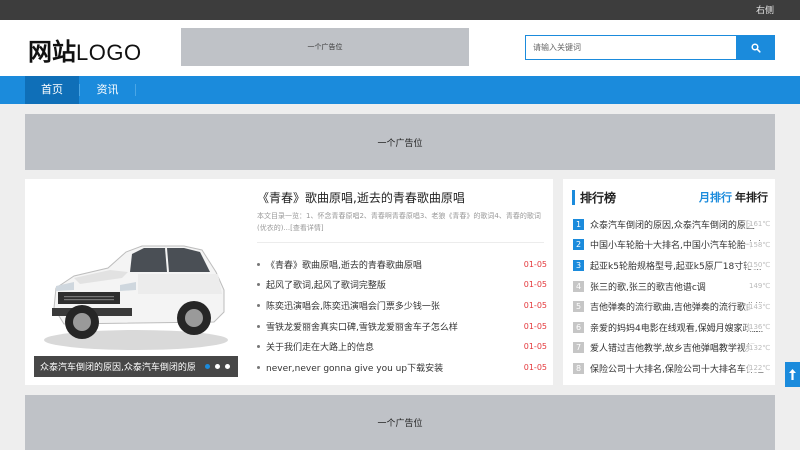 This screenshot has height=450, width=800. Describe the element at coordinates (400, 90) in the screenshot. I see `main-nav: 首页 资讯` at that location.